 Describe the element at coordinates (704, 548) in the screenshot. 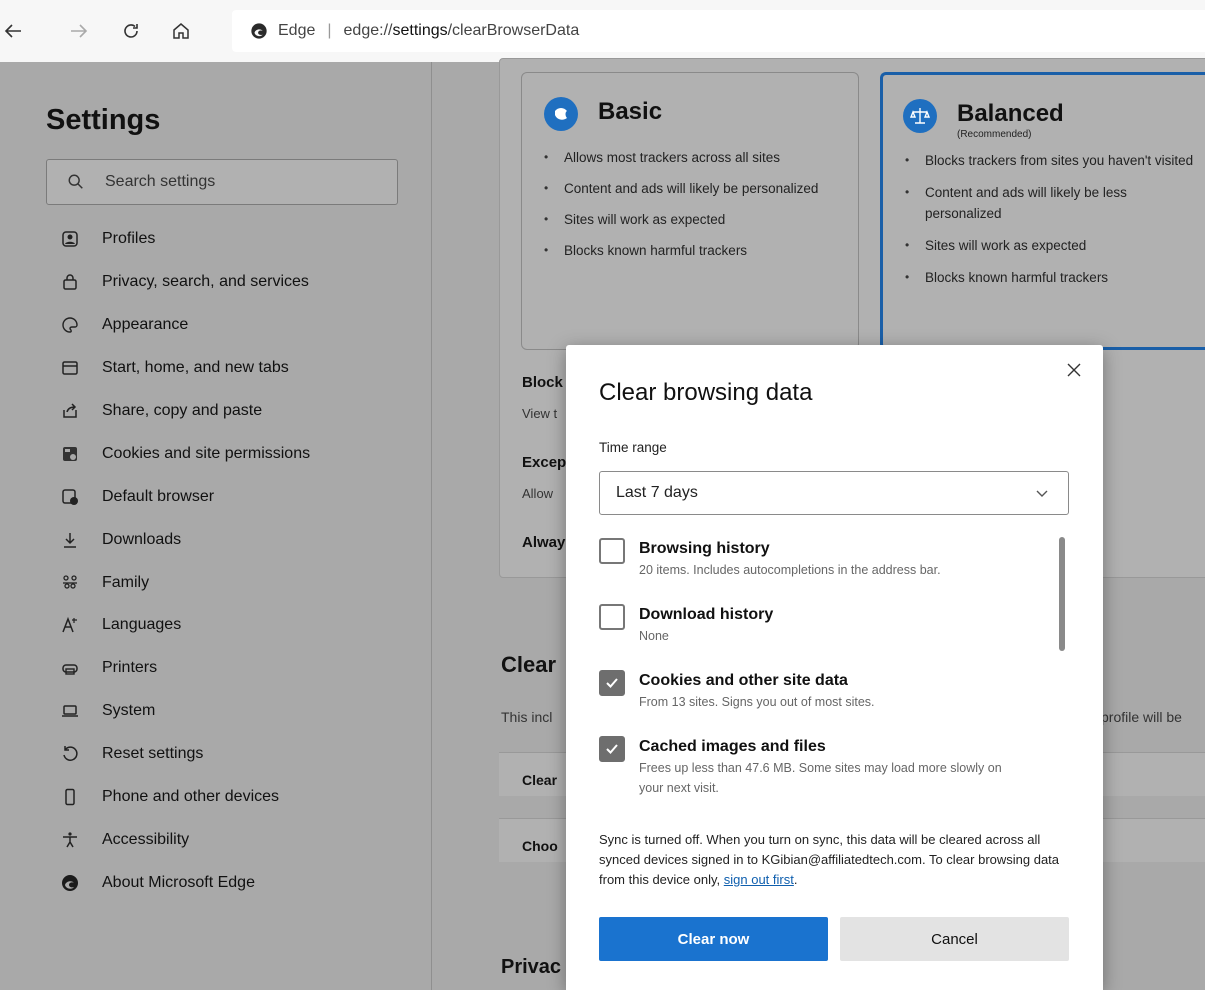

I see `item-name: Browsing history` at that location.